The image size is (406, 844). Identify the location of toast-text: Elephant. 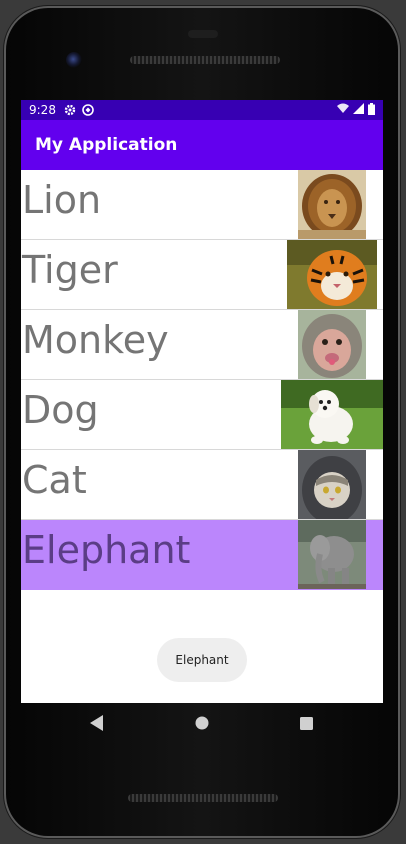
(202, 660).